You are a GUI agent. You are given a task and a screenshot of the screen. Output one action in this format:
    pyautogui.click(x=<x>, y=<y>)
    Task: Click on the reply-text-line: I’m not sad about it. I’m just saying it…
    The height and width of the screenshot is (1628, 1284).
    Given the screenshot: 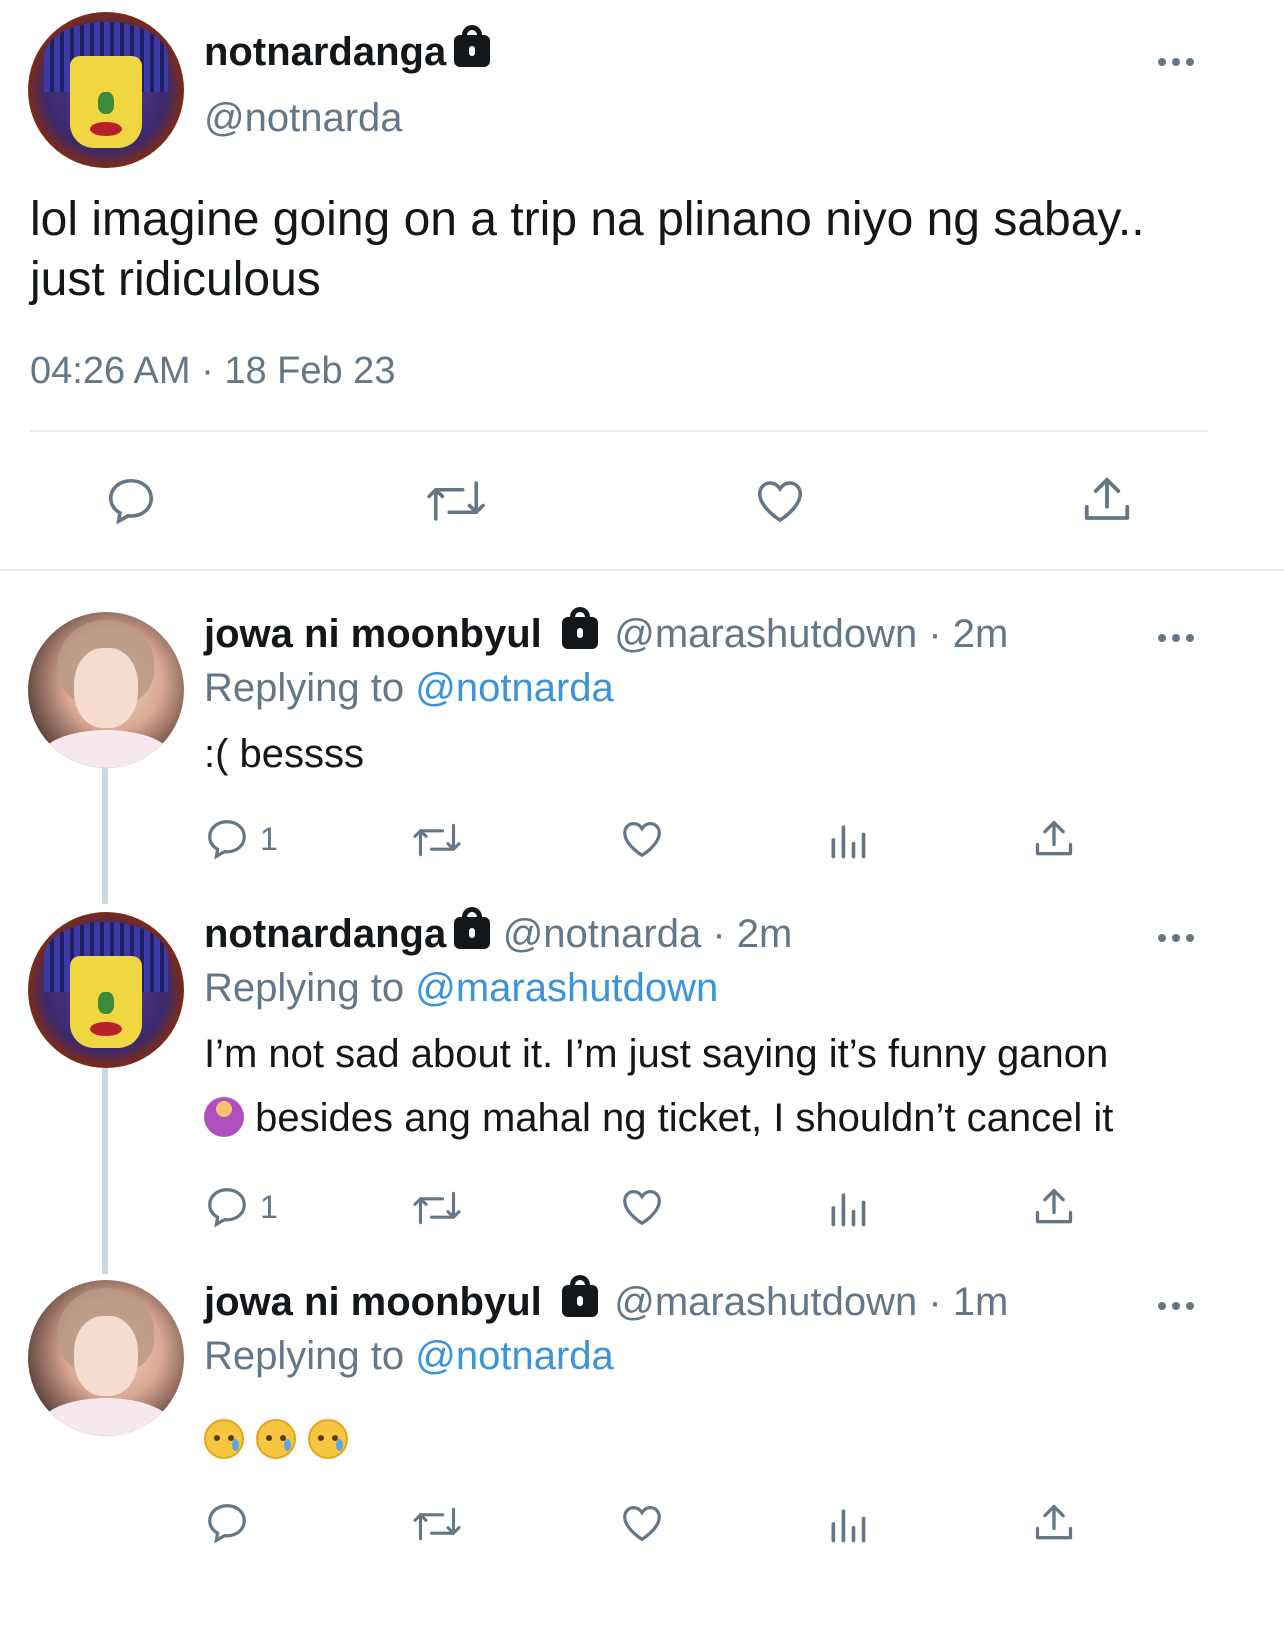 What is the action you would take?
    pyautogui.click(x=656, y=1054)
    